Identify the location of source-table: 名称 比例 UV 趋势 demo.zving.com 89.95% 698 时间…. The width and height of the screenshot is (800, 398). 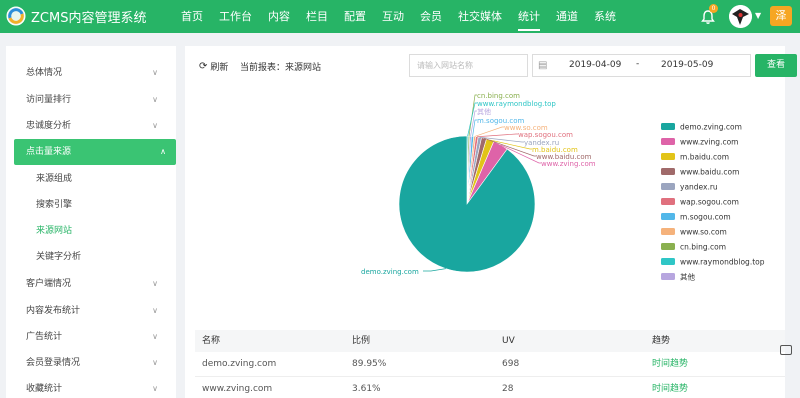
(490, 364).